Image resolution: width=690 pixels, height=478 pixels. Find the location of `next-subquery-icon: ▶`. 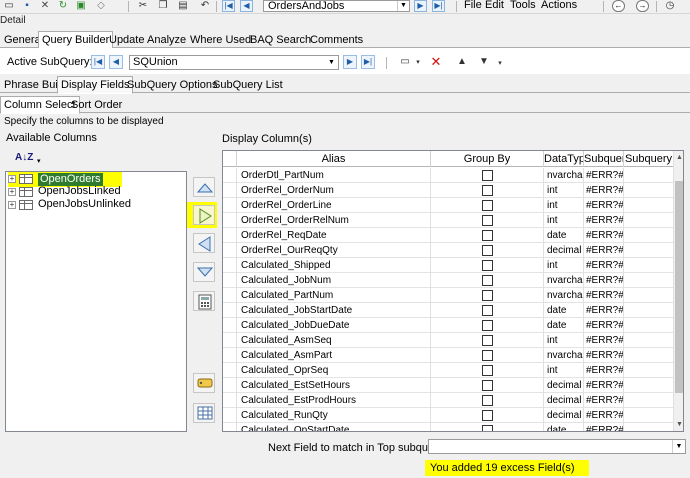

next-subquery-icon: ▶ is located at coordinates (350, 62).